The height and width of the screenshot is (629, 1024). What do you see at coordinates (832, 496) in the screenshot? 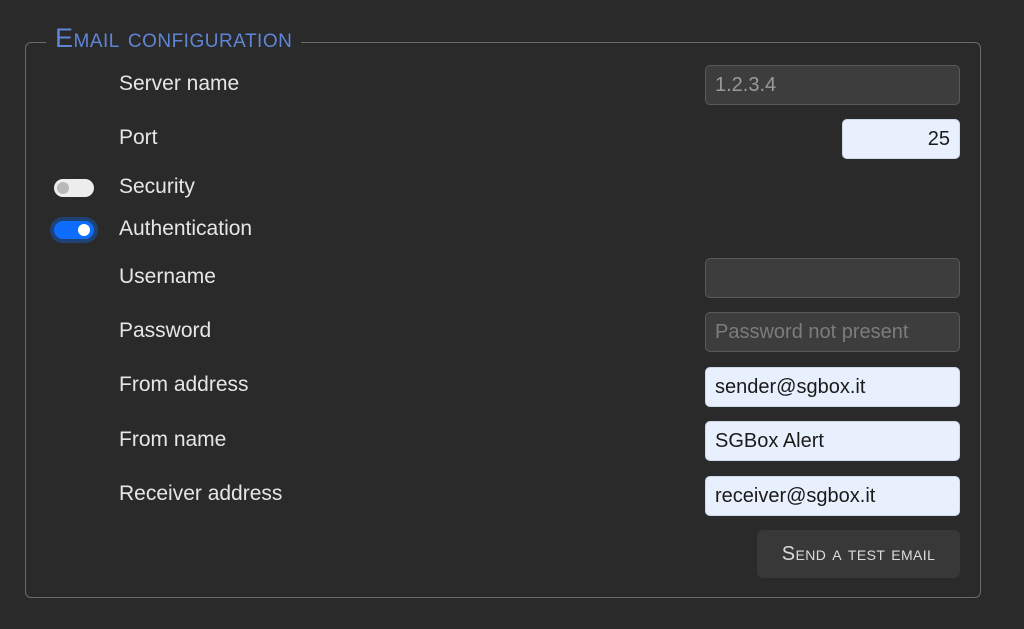
I see `receiver-address-input` at bounding box center [832, 496].